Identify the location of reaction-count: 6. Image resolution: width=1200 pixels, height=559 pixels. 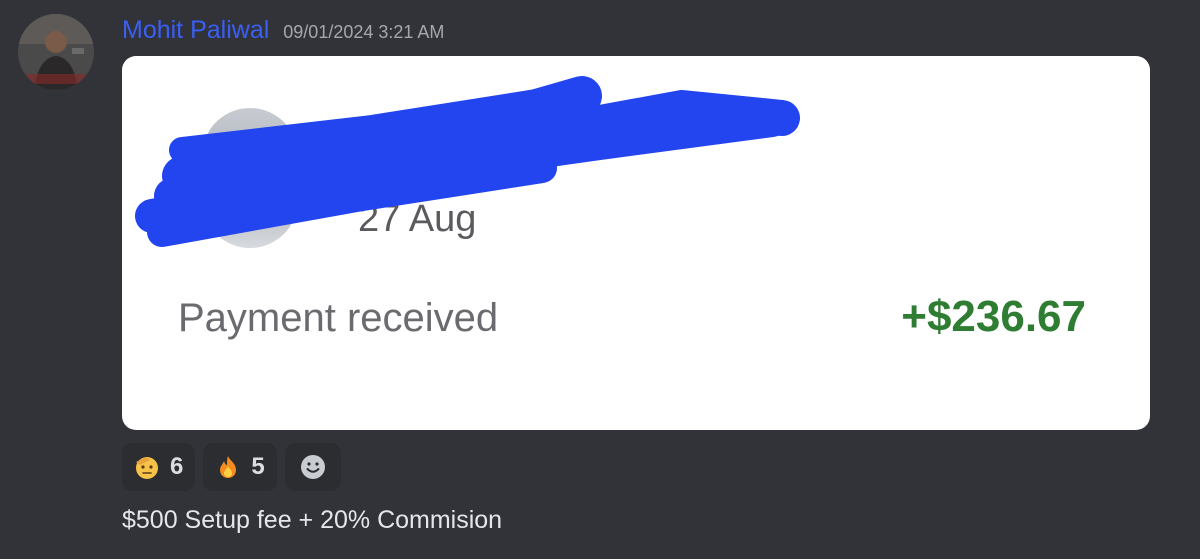
(177, 466).